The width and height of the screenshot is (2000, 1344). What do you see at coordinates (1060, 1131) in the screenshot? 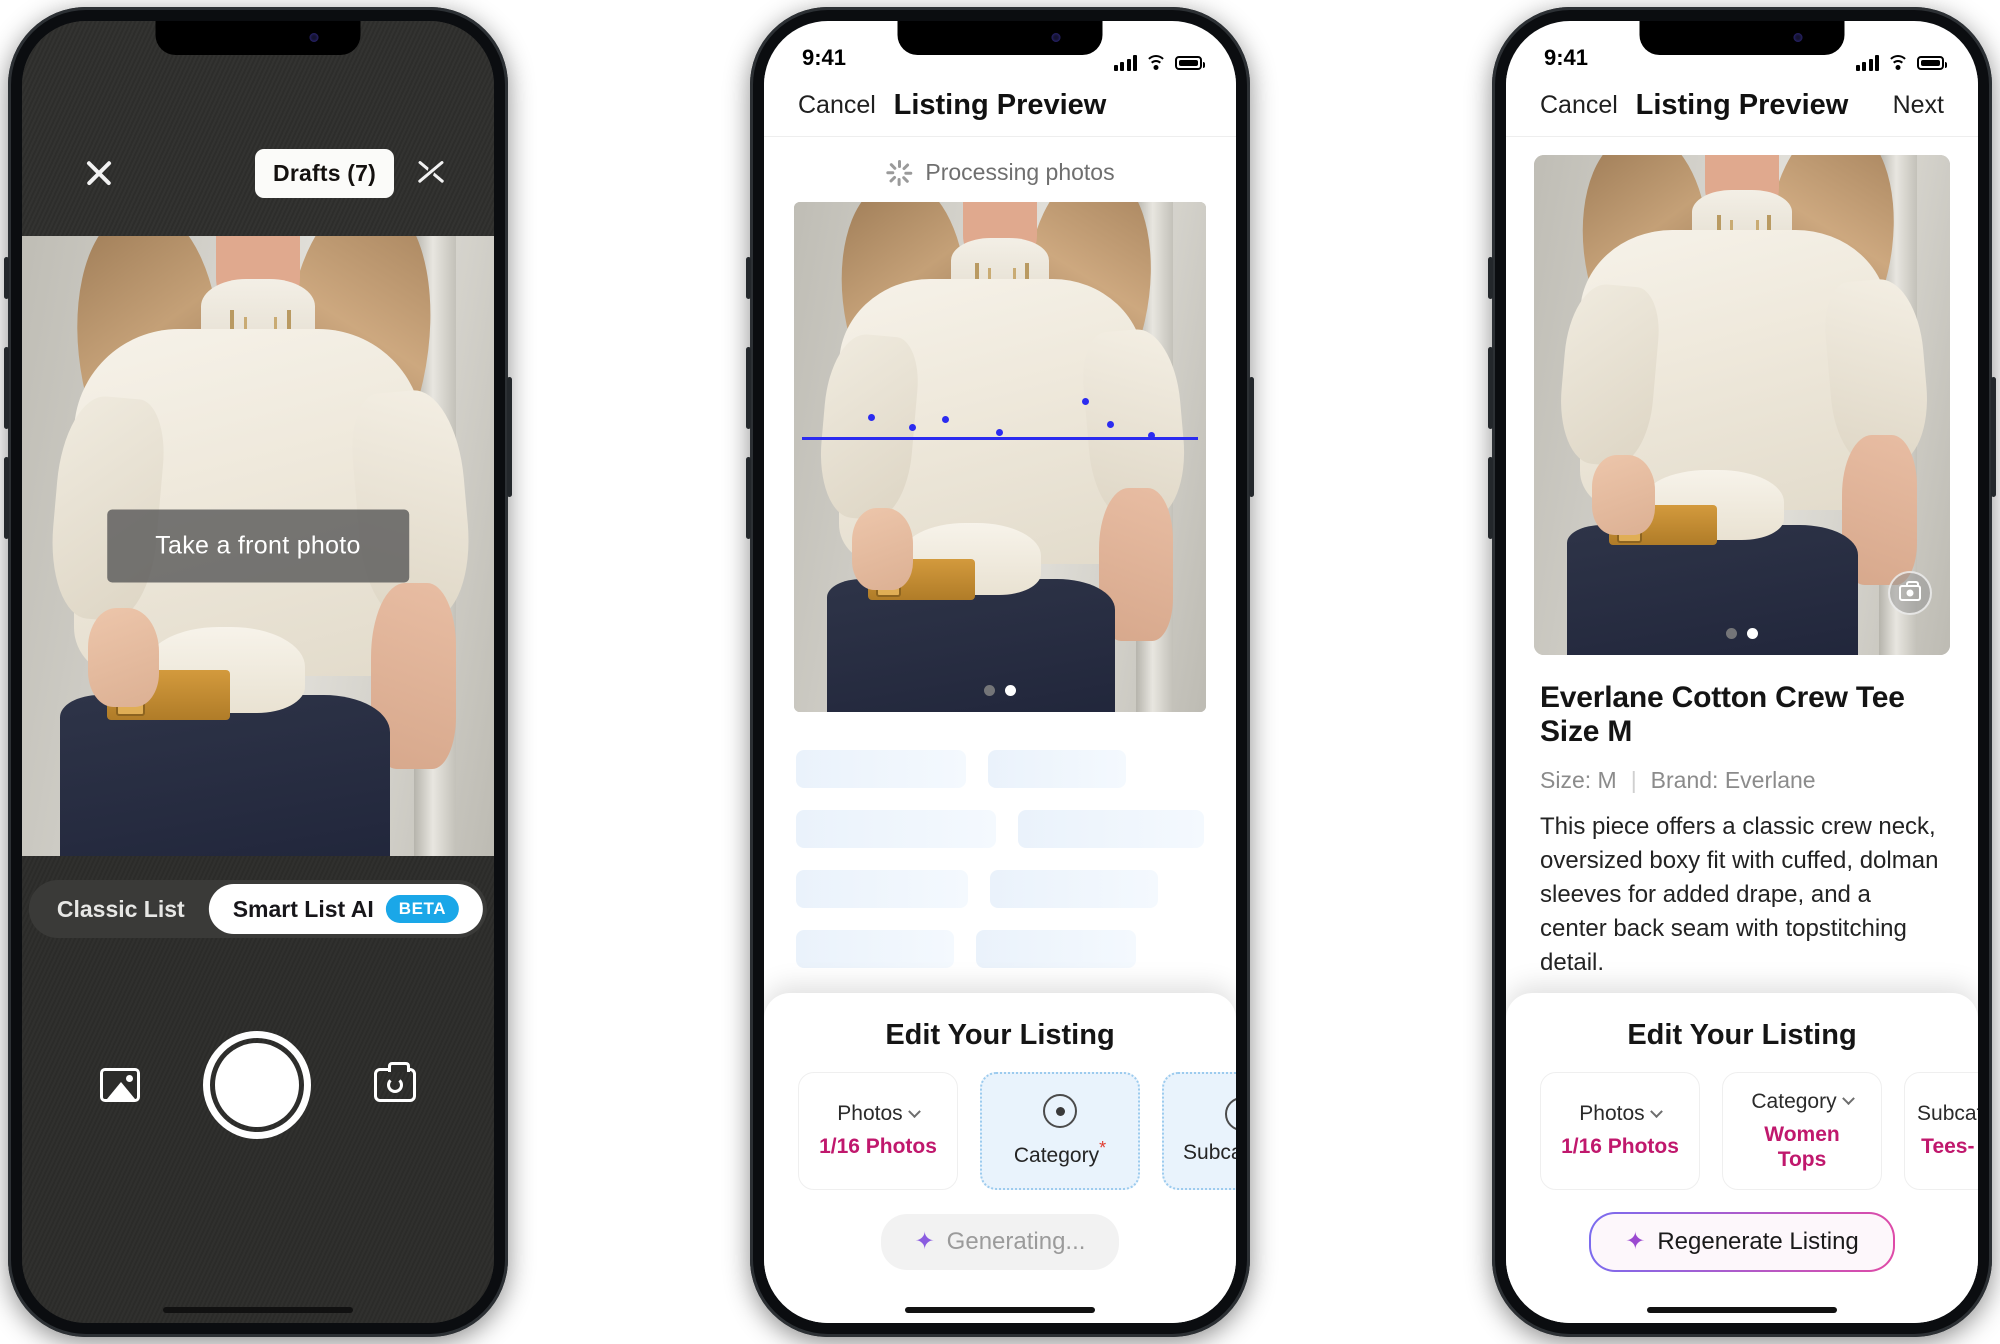
I see `chip-category: Category*` at bounding box center [1060, 1131].